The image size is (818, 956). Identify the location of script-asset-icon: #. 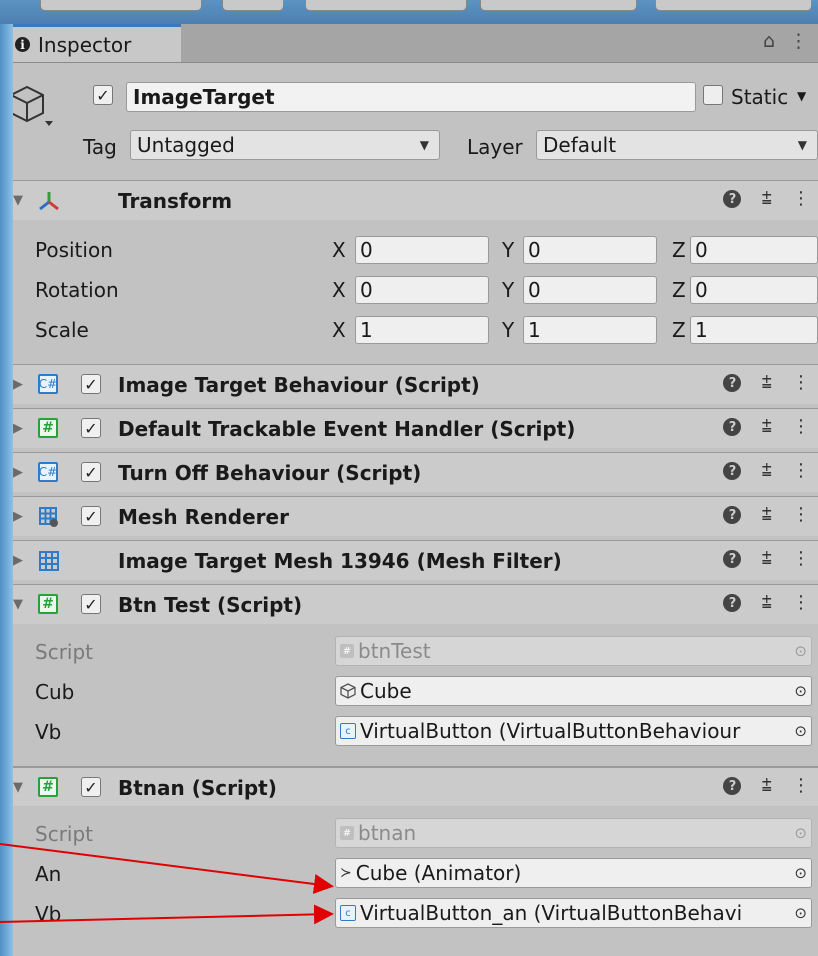
(347, 651).